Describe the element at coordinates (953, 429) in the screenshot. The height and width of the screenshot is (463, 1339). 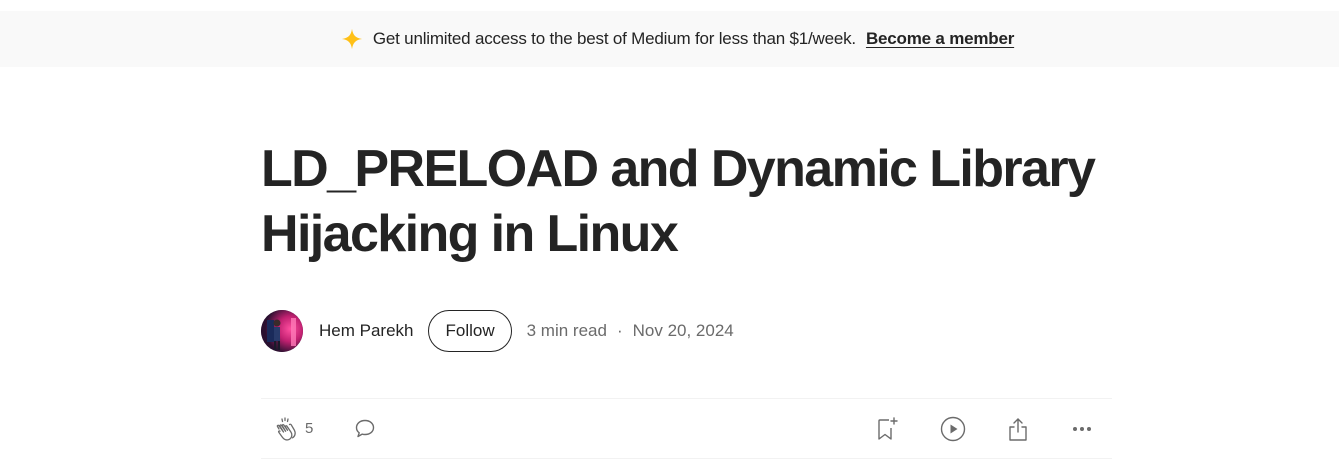
I see `listen-play-icon` at that location.